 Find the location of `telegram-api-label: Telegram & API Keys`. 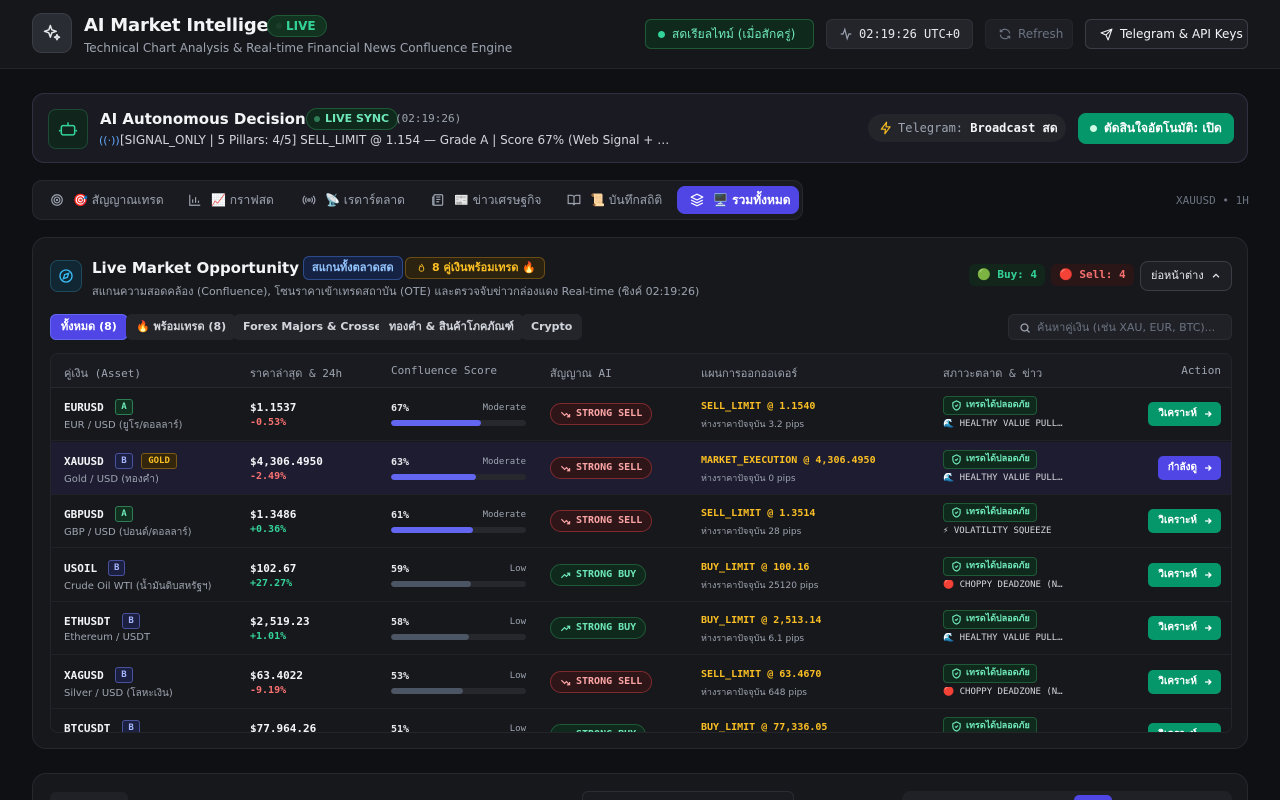

telegram-api-label: Telegram & API Keys is located at coordinates (1181, 34).